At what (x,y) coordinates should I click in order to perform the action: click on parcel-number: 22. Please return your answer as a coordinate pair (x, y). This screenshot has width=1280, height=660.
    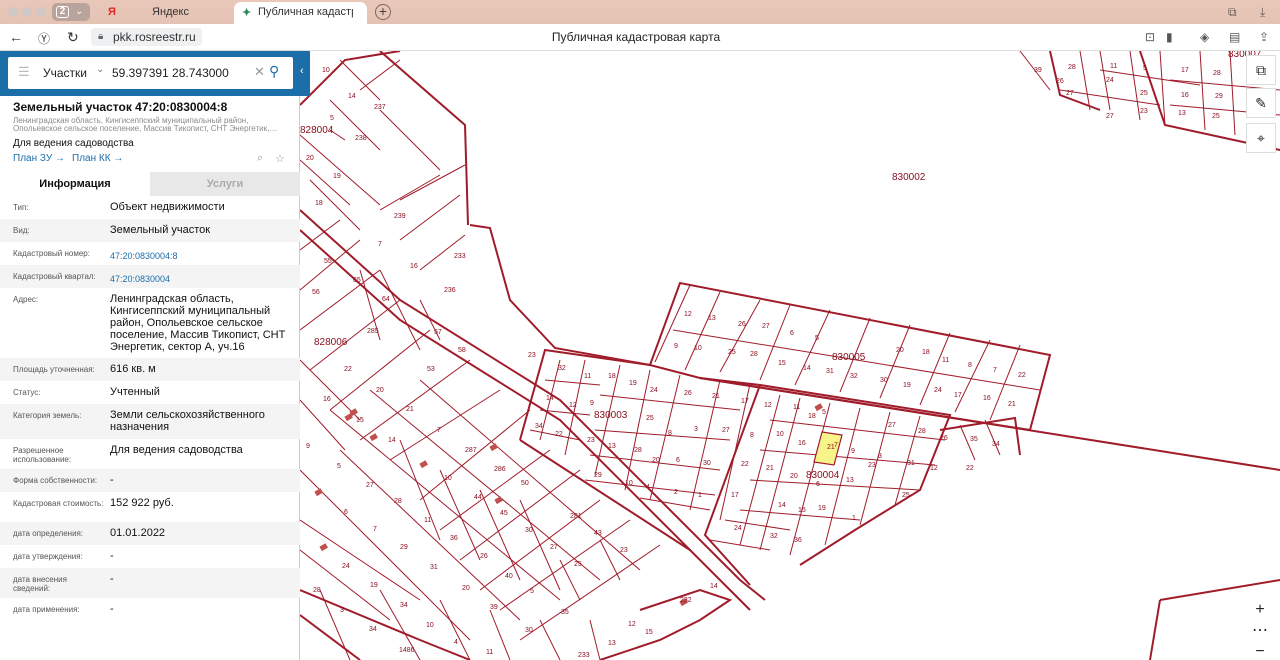
    Looking at the image, I should click on (559, 434).